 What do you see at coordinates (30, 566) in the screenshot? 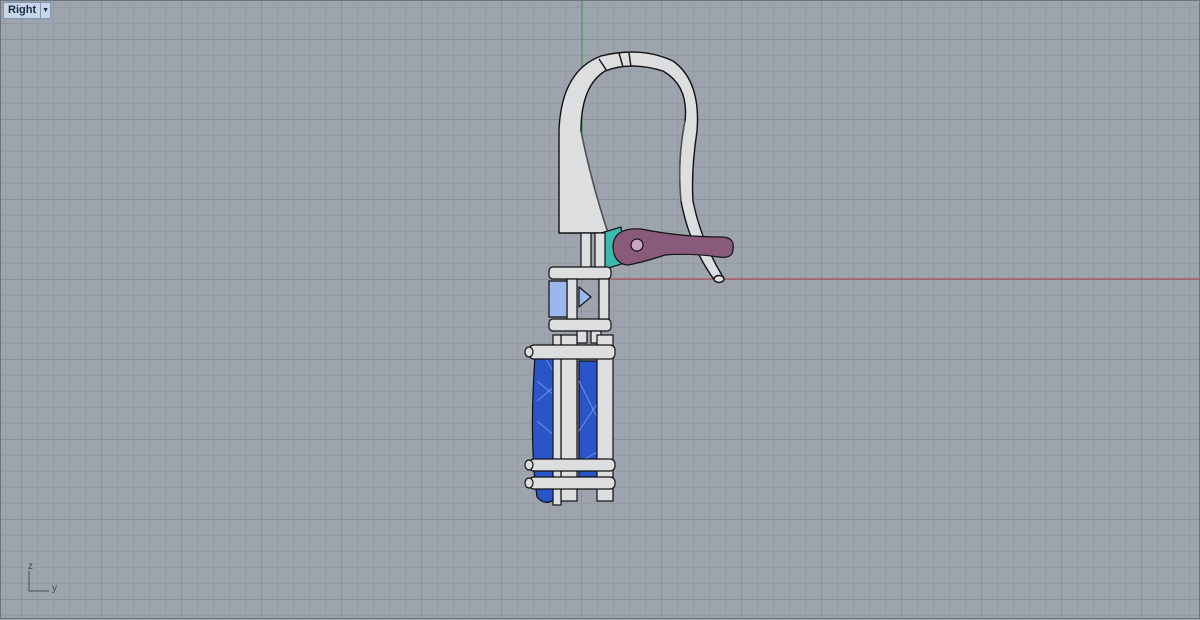
I see `axis-widget-vertical-label: z` at bounding box center [30, 566].